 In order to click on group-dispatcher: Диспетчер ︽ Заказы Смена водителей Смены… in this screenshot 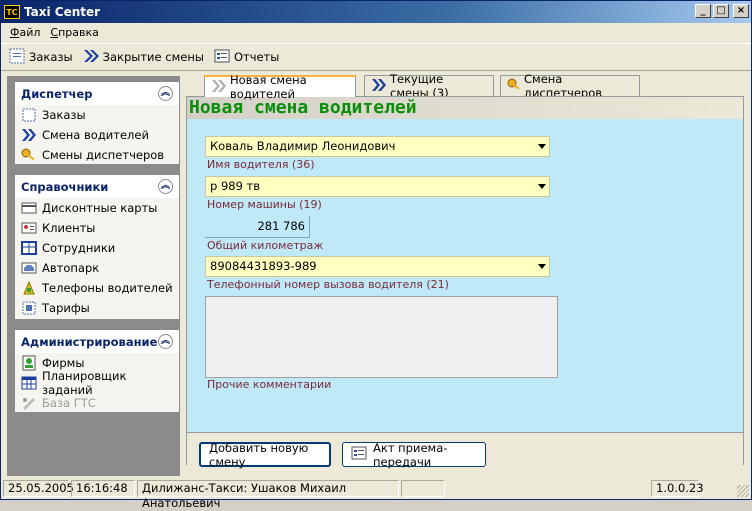, I will do `click(97, 123)`.